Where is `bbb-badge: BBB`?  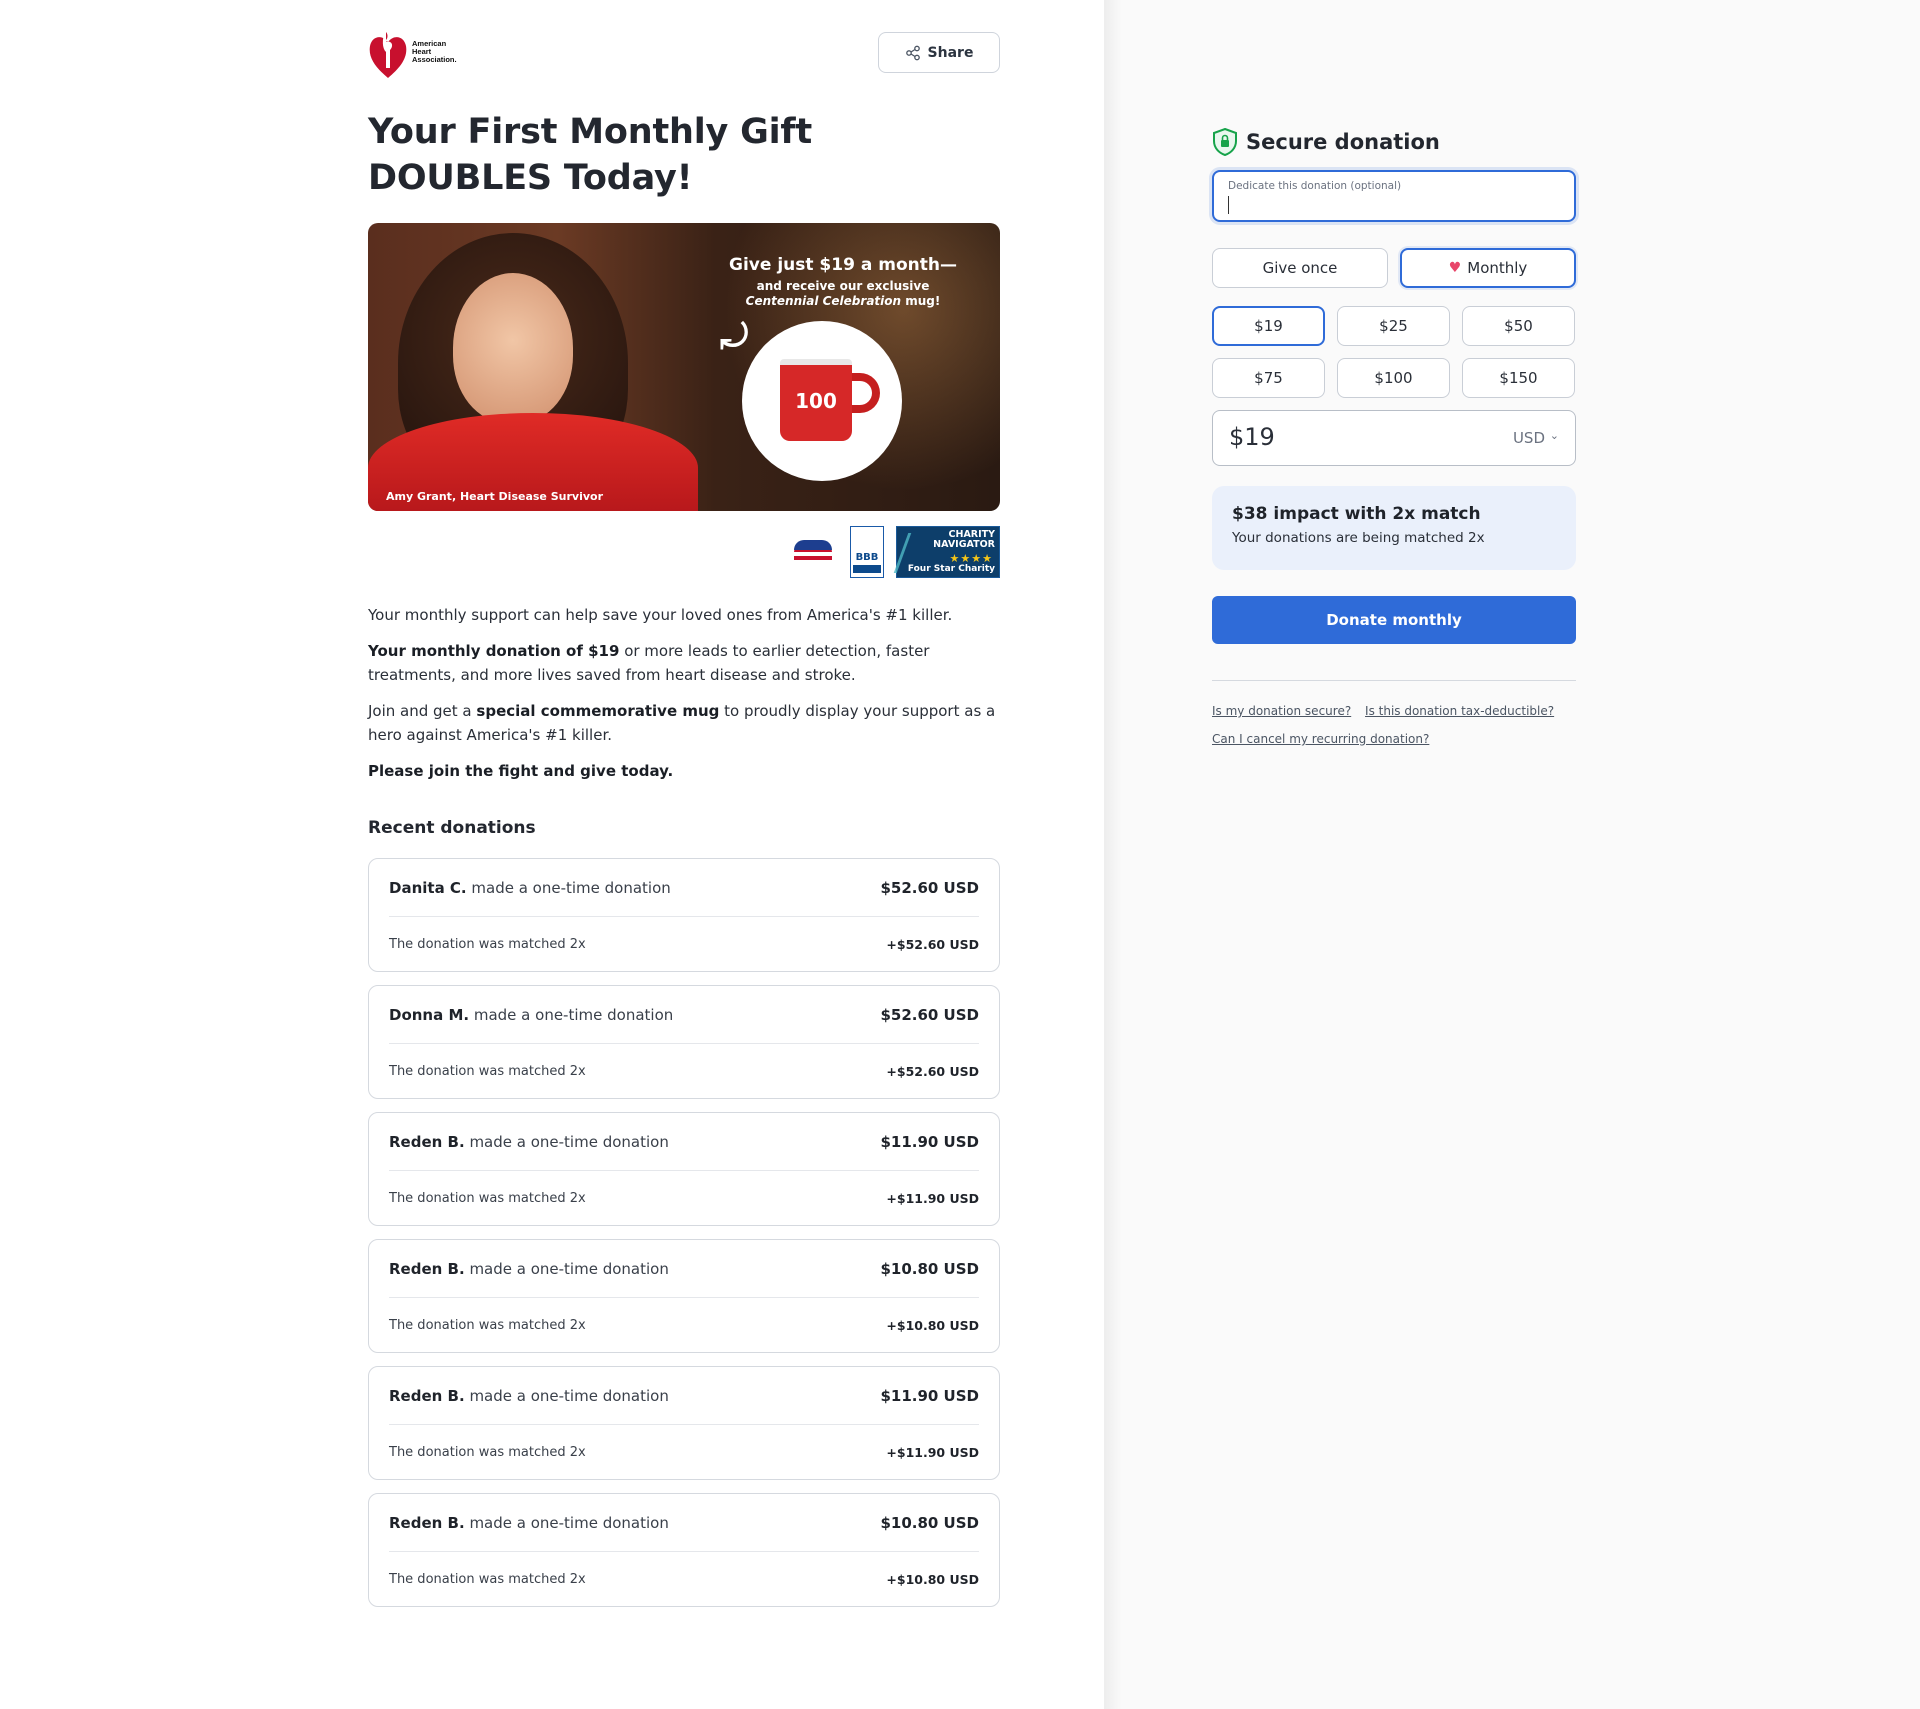 bbb-badge: BBB is located at coordinates (867, 552).